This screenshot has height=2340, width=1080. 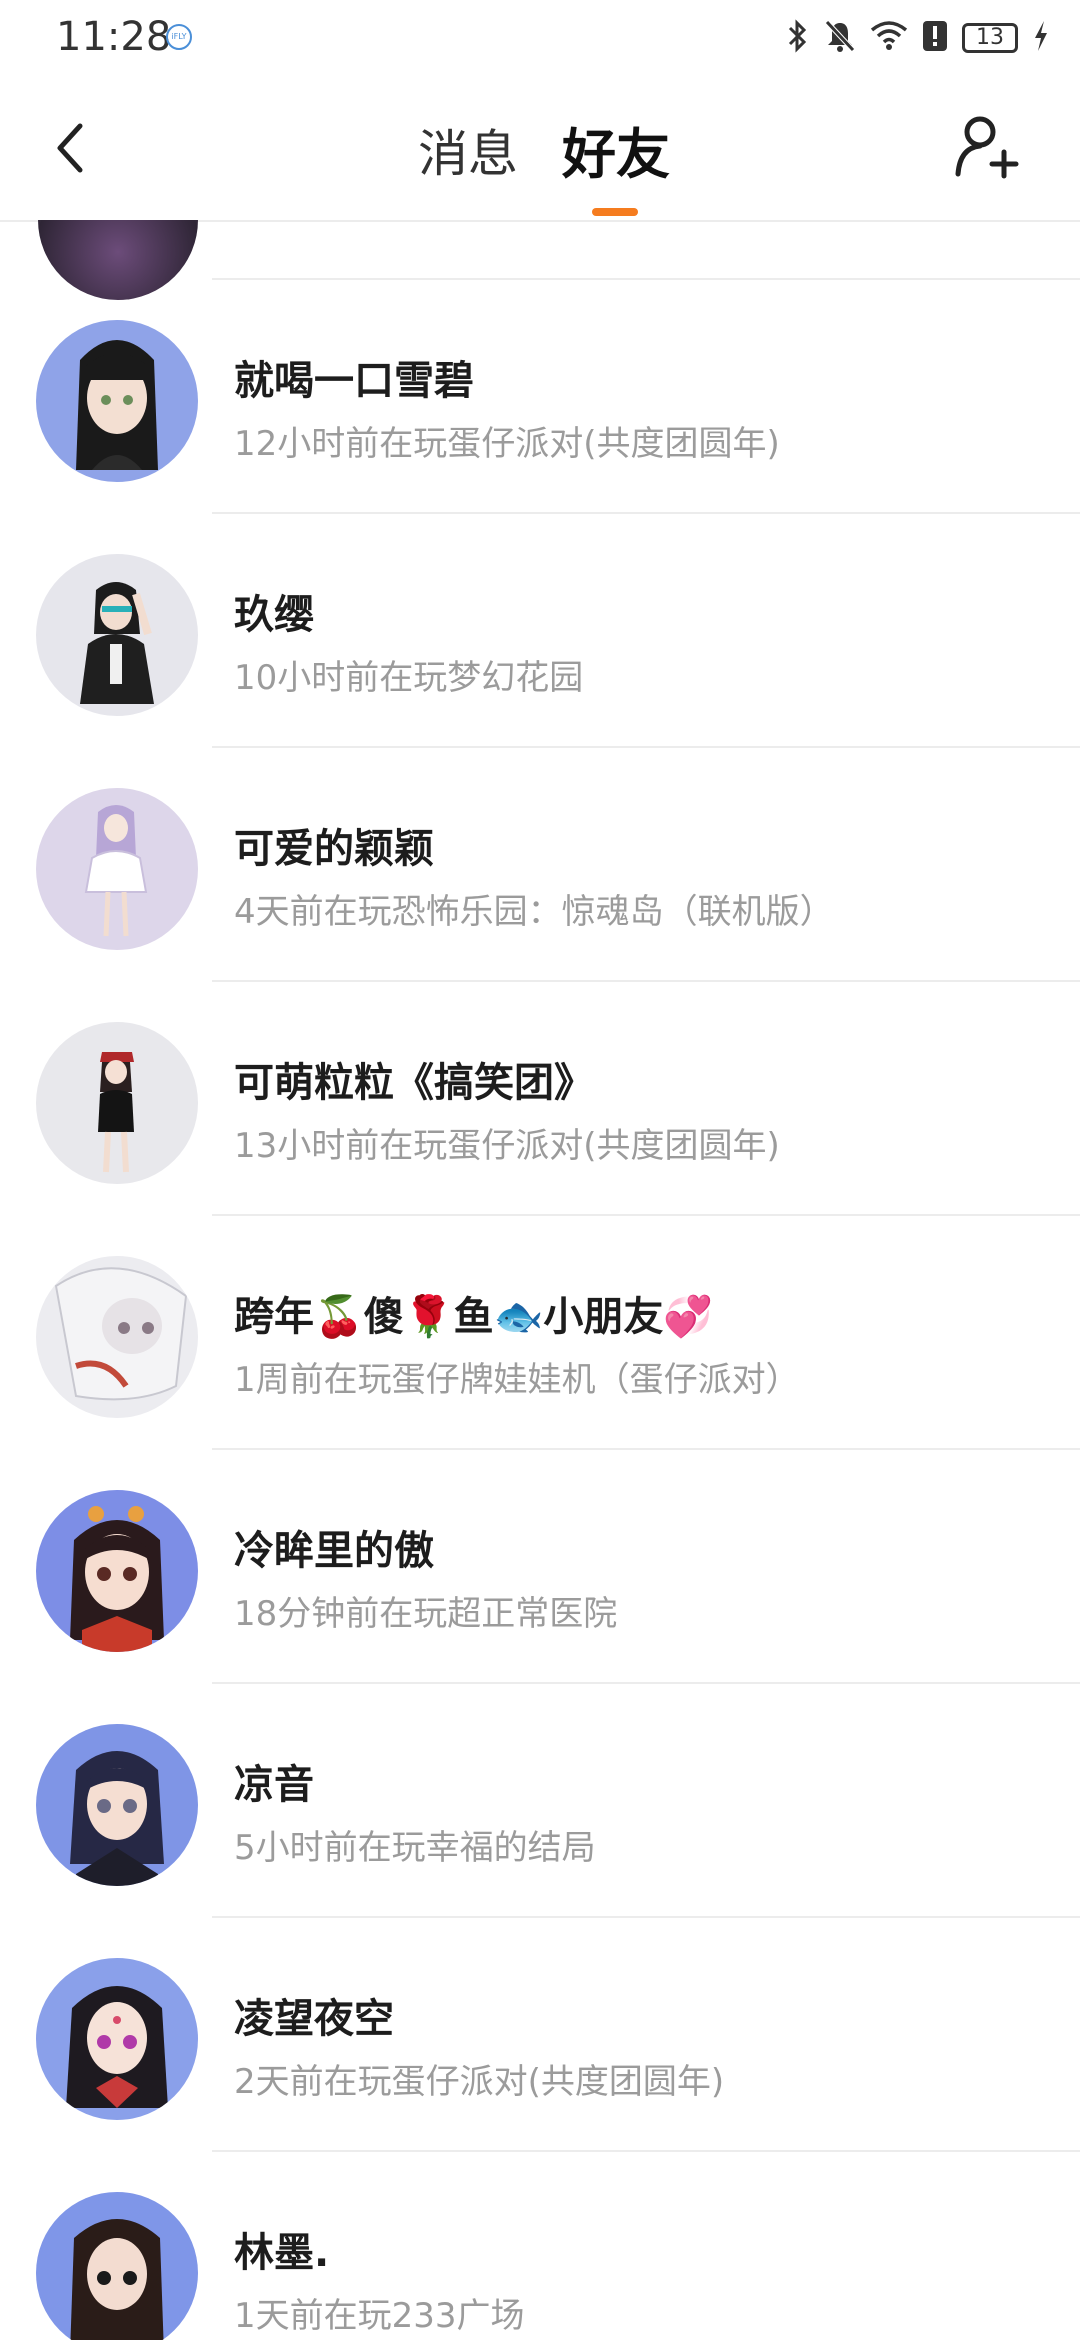 I want to click on friend-status: 10小时前在玩梦幻花园, so click(x=409, y=678).